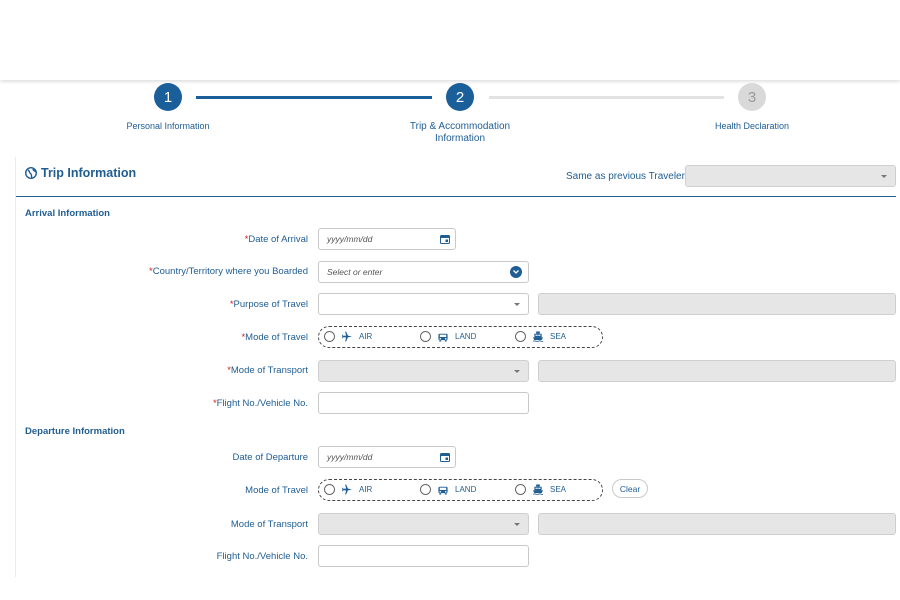 Image resolution: width=900 pixels, height=600 pixels. I want to click on date-of-departure-label: Date of Departure, so click(270, 457).